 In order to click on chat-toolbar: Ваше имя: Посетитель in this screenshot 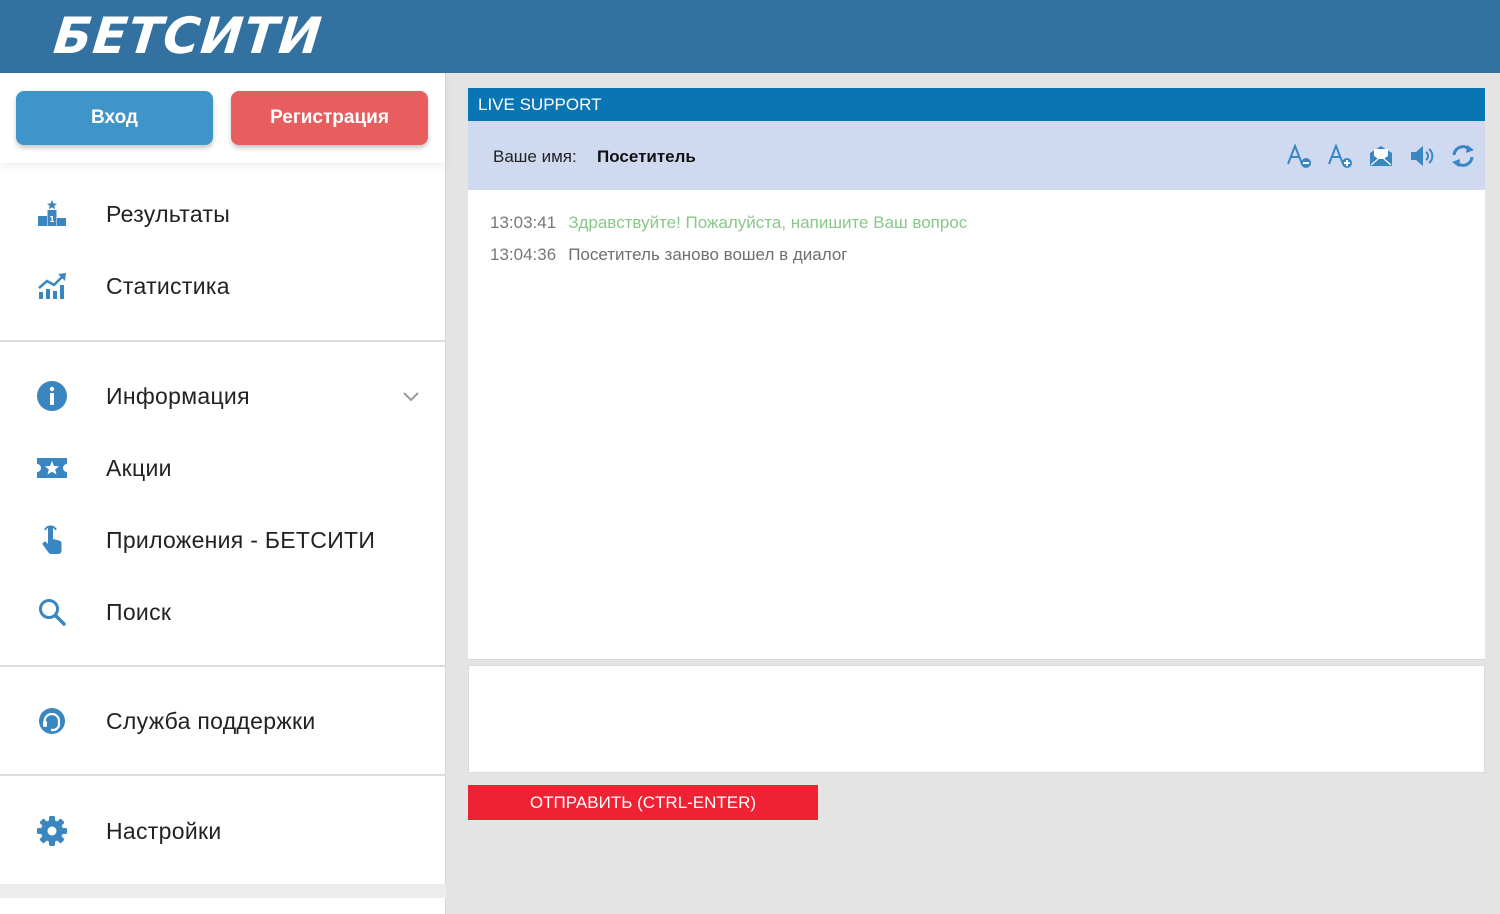, I will do `click(976, 155)`.